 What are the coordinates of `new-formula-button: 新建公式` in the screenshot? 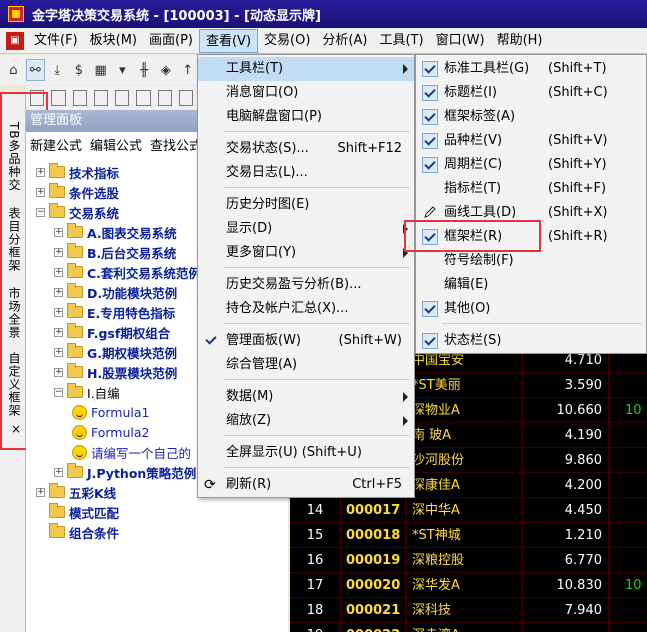 It's located at (56, 144).